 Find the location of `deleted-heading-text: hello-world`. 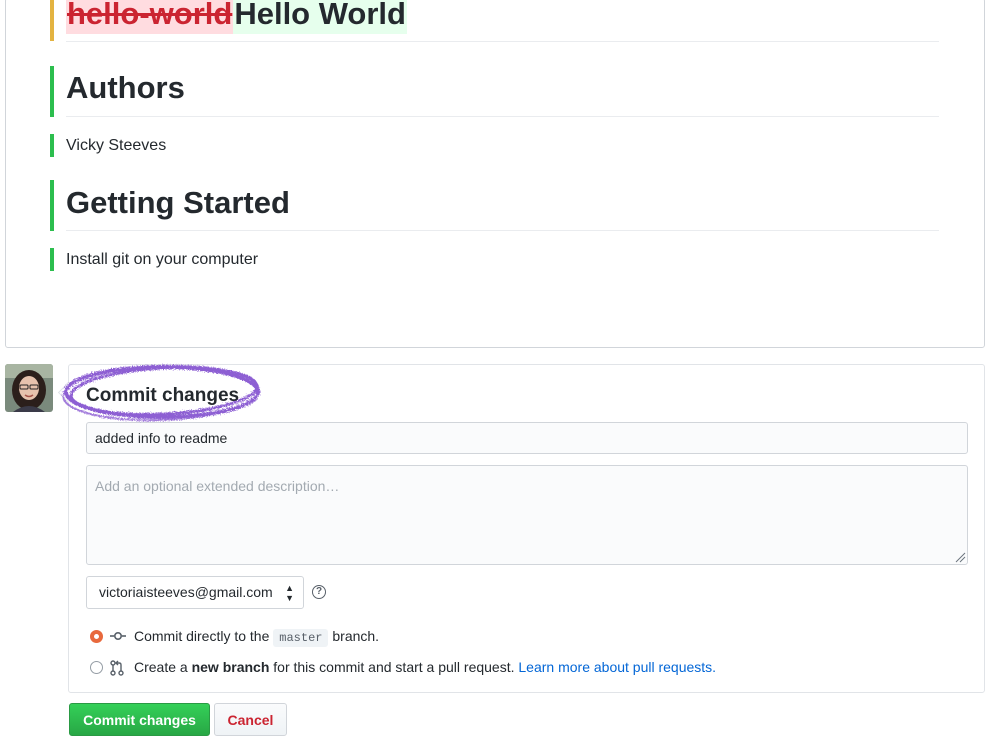

deleted-heading-text: hello-world is located at coordinates (150, 17).